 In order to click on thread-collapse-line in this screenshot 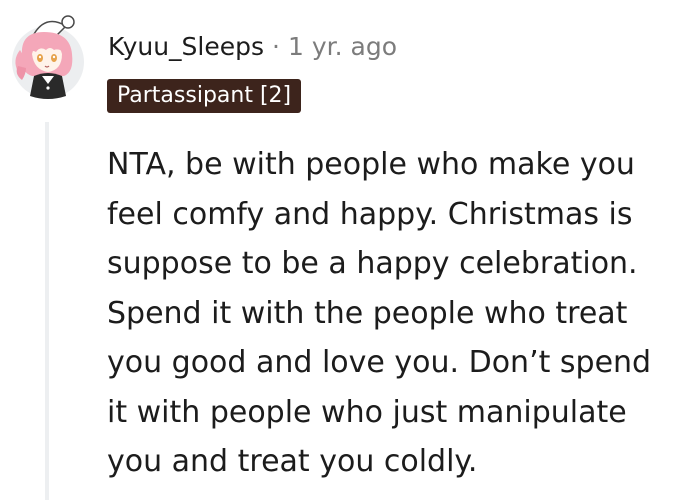, I will do `click(47, 311)`.